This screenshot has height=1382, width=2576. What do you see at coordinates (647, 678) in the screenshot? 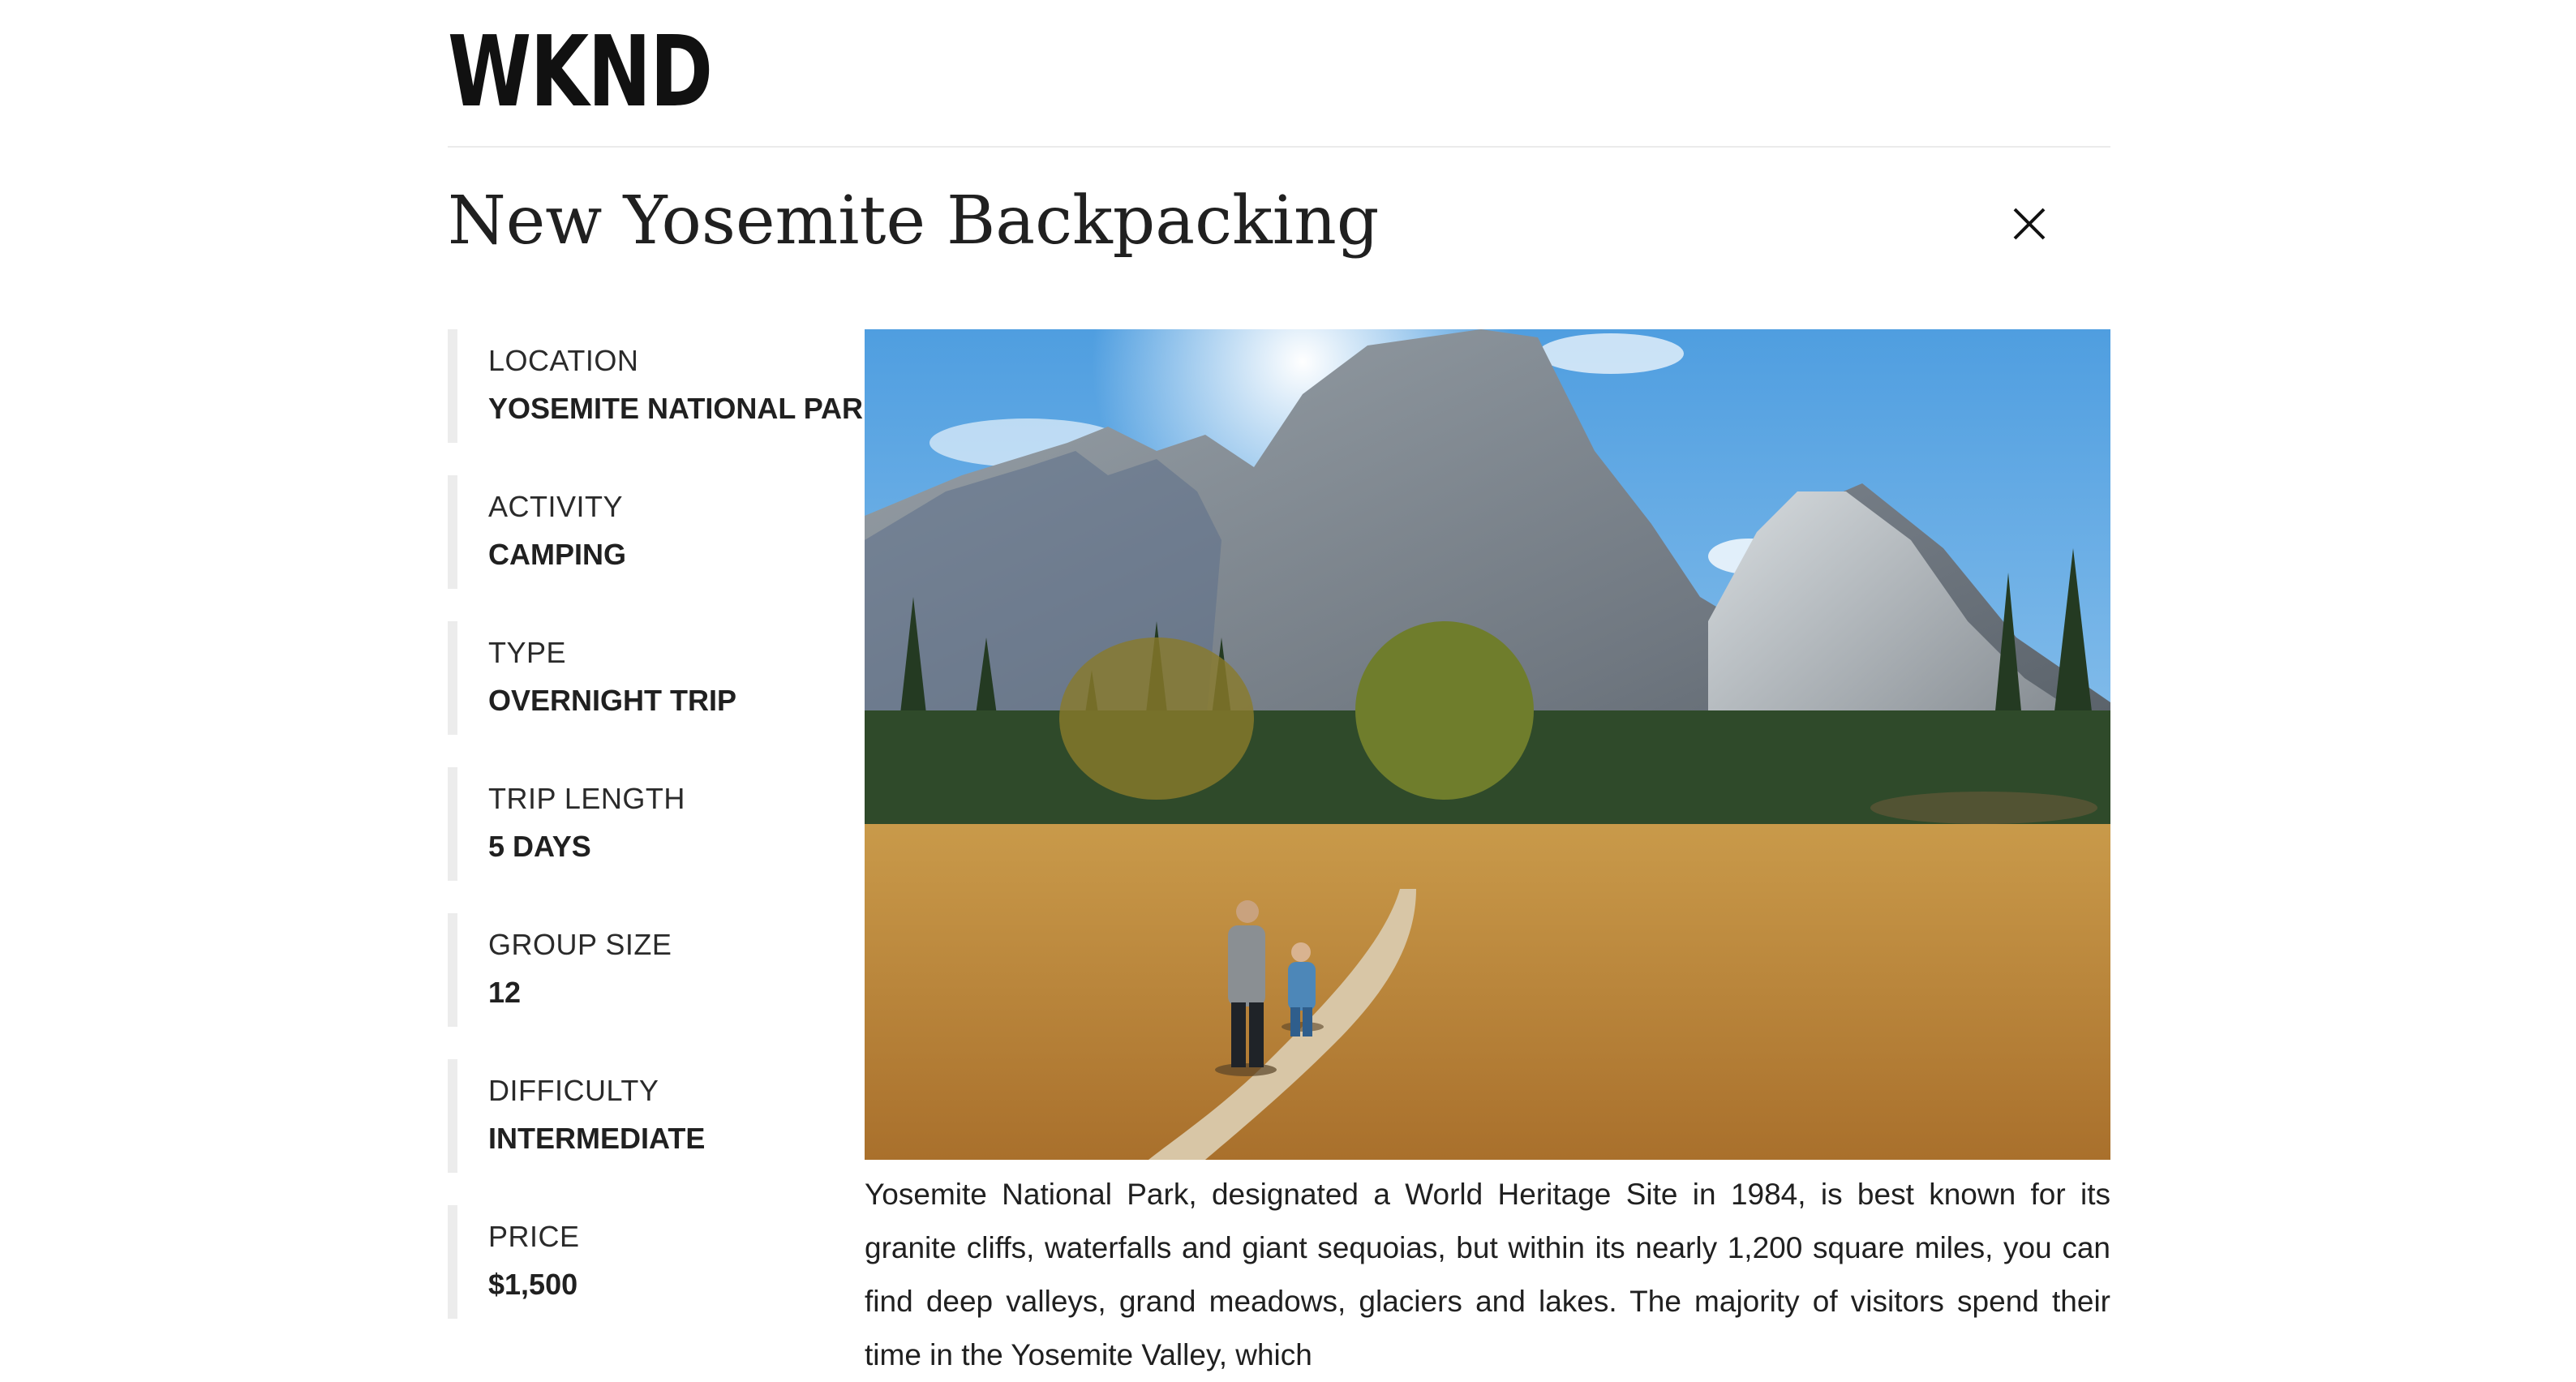
I see `detail-type: TYPE OVERNIGHT TRIP` at bounding box center [647, 678].